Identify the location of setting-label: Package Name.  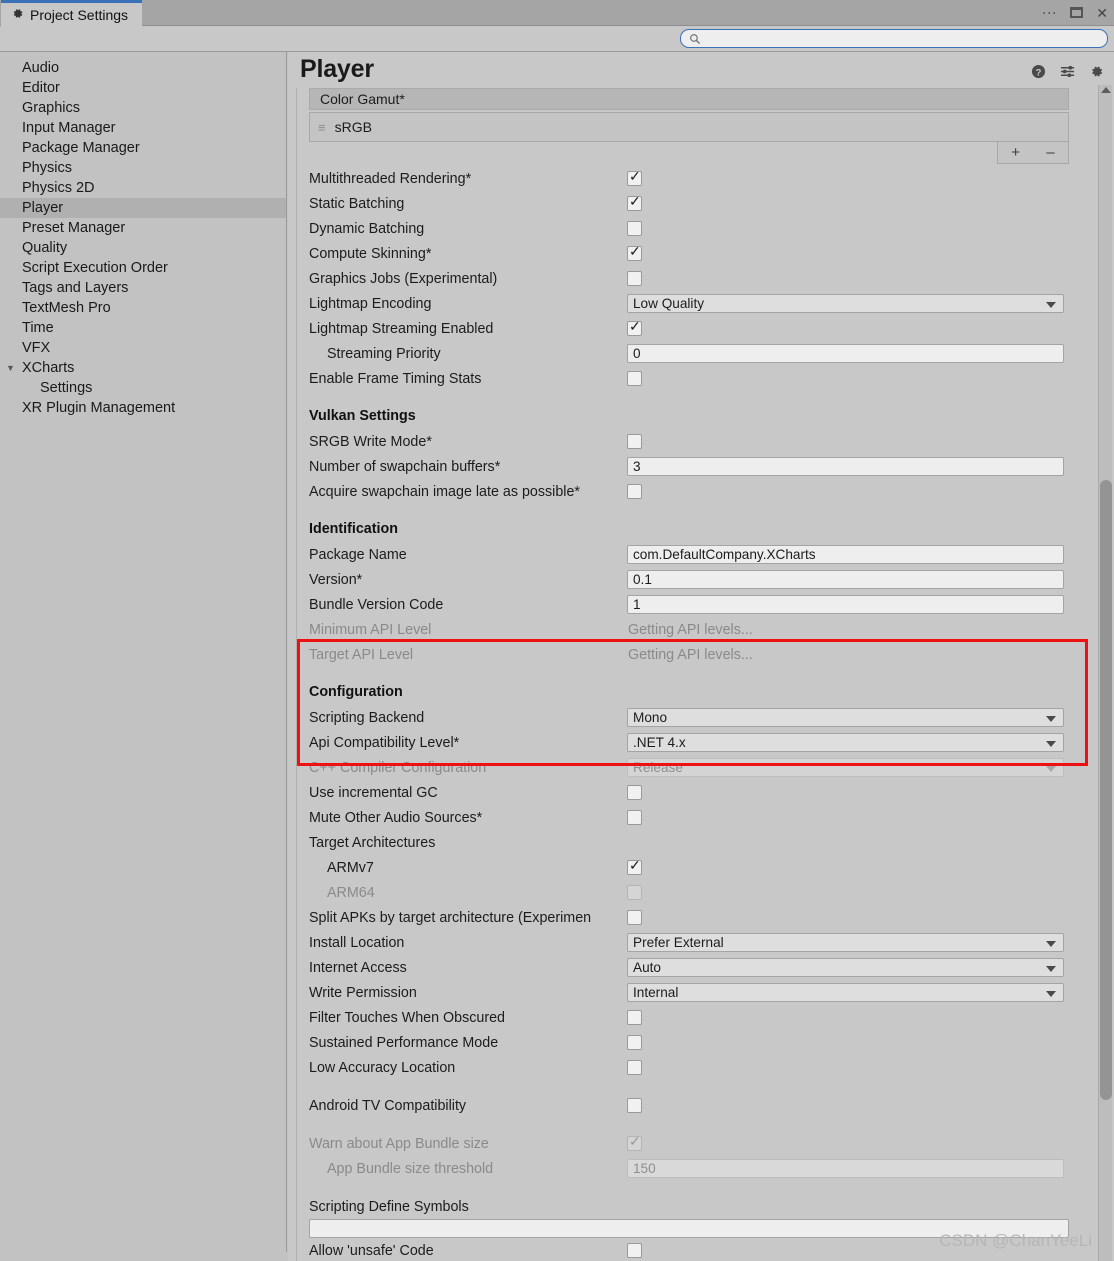
(358, 554).